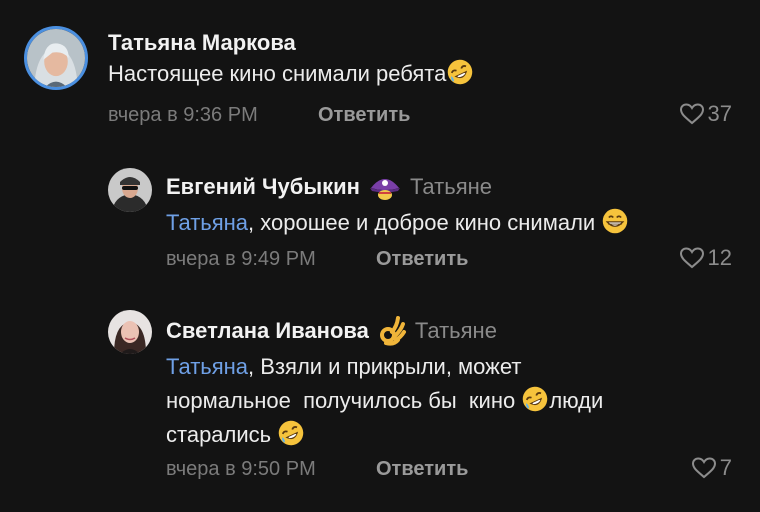 The image size is (760, 512). Describe the element at coordinates (384, 189) in the screenshot. I see `pirate-badge-icon` at that location.